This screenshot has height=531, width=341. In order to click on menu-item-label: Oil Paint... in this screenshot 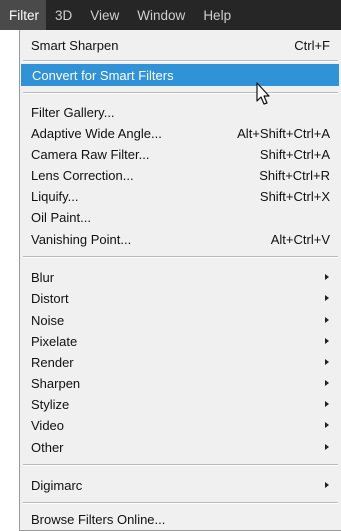, I will do `click(61, 217)`.